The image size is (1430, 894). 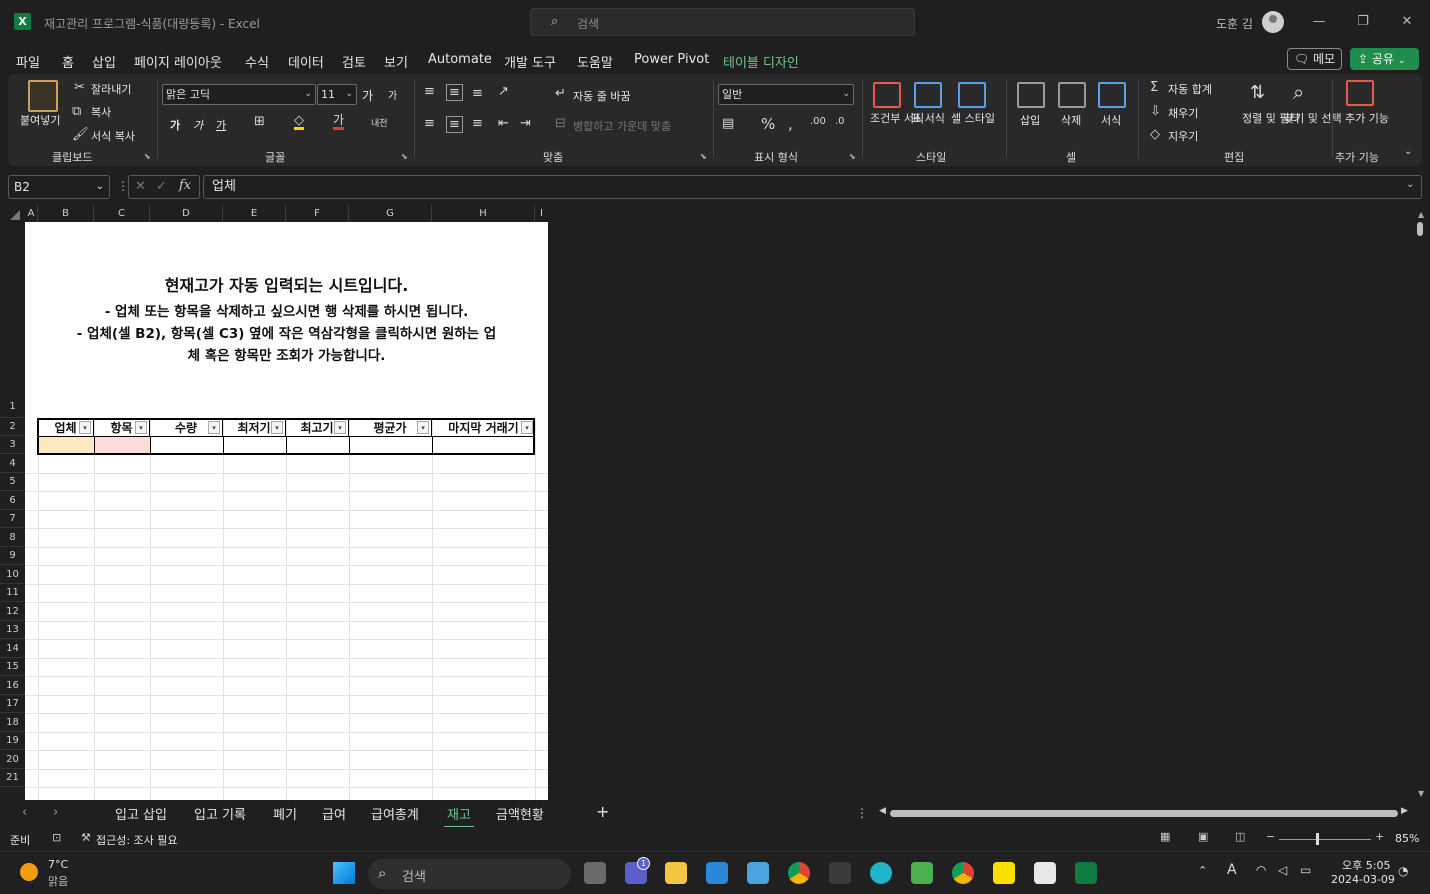 What do you see at coordinates (12, 611) in the screenshot?
I see `row-header: 12` at bounding box center [12, 611].